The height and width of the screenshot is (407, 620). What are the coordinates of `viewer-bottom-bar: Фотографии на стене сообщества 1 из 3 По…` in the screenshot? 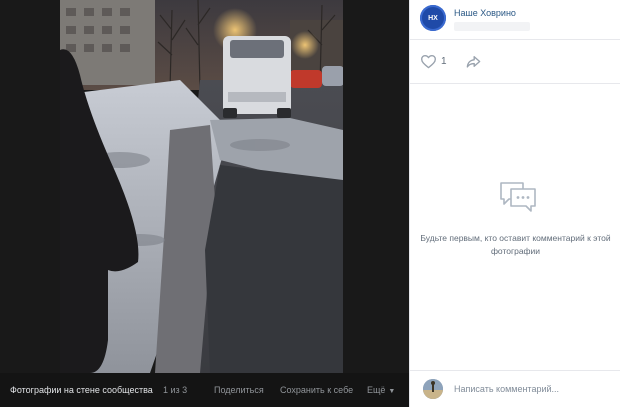 It's located at (204, 390).